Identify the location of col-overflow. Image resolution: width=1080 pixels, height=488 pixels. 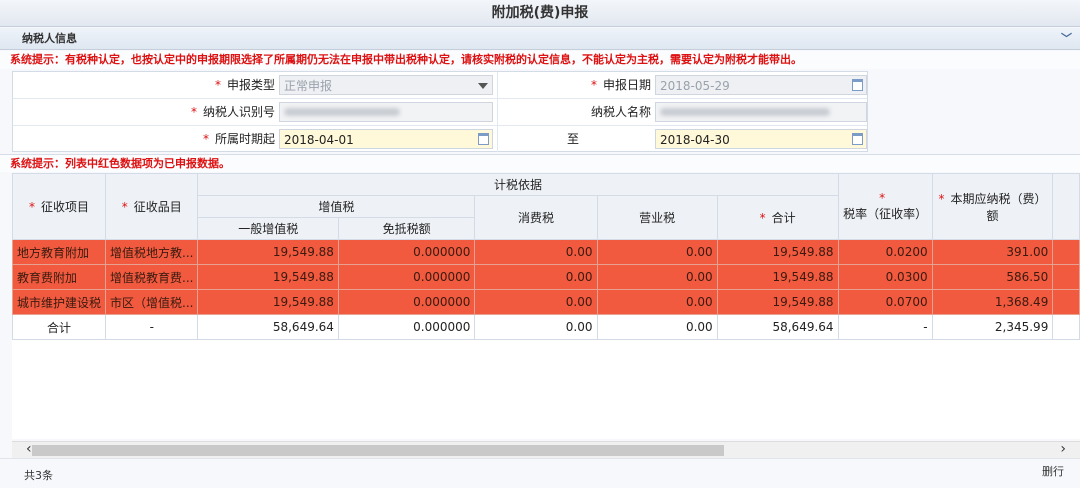
(1066, 206).